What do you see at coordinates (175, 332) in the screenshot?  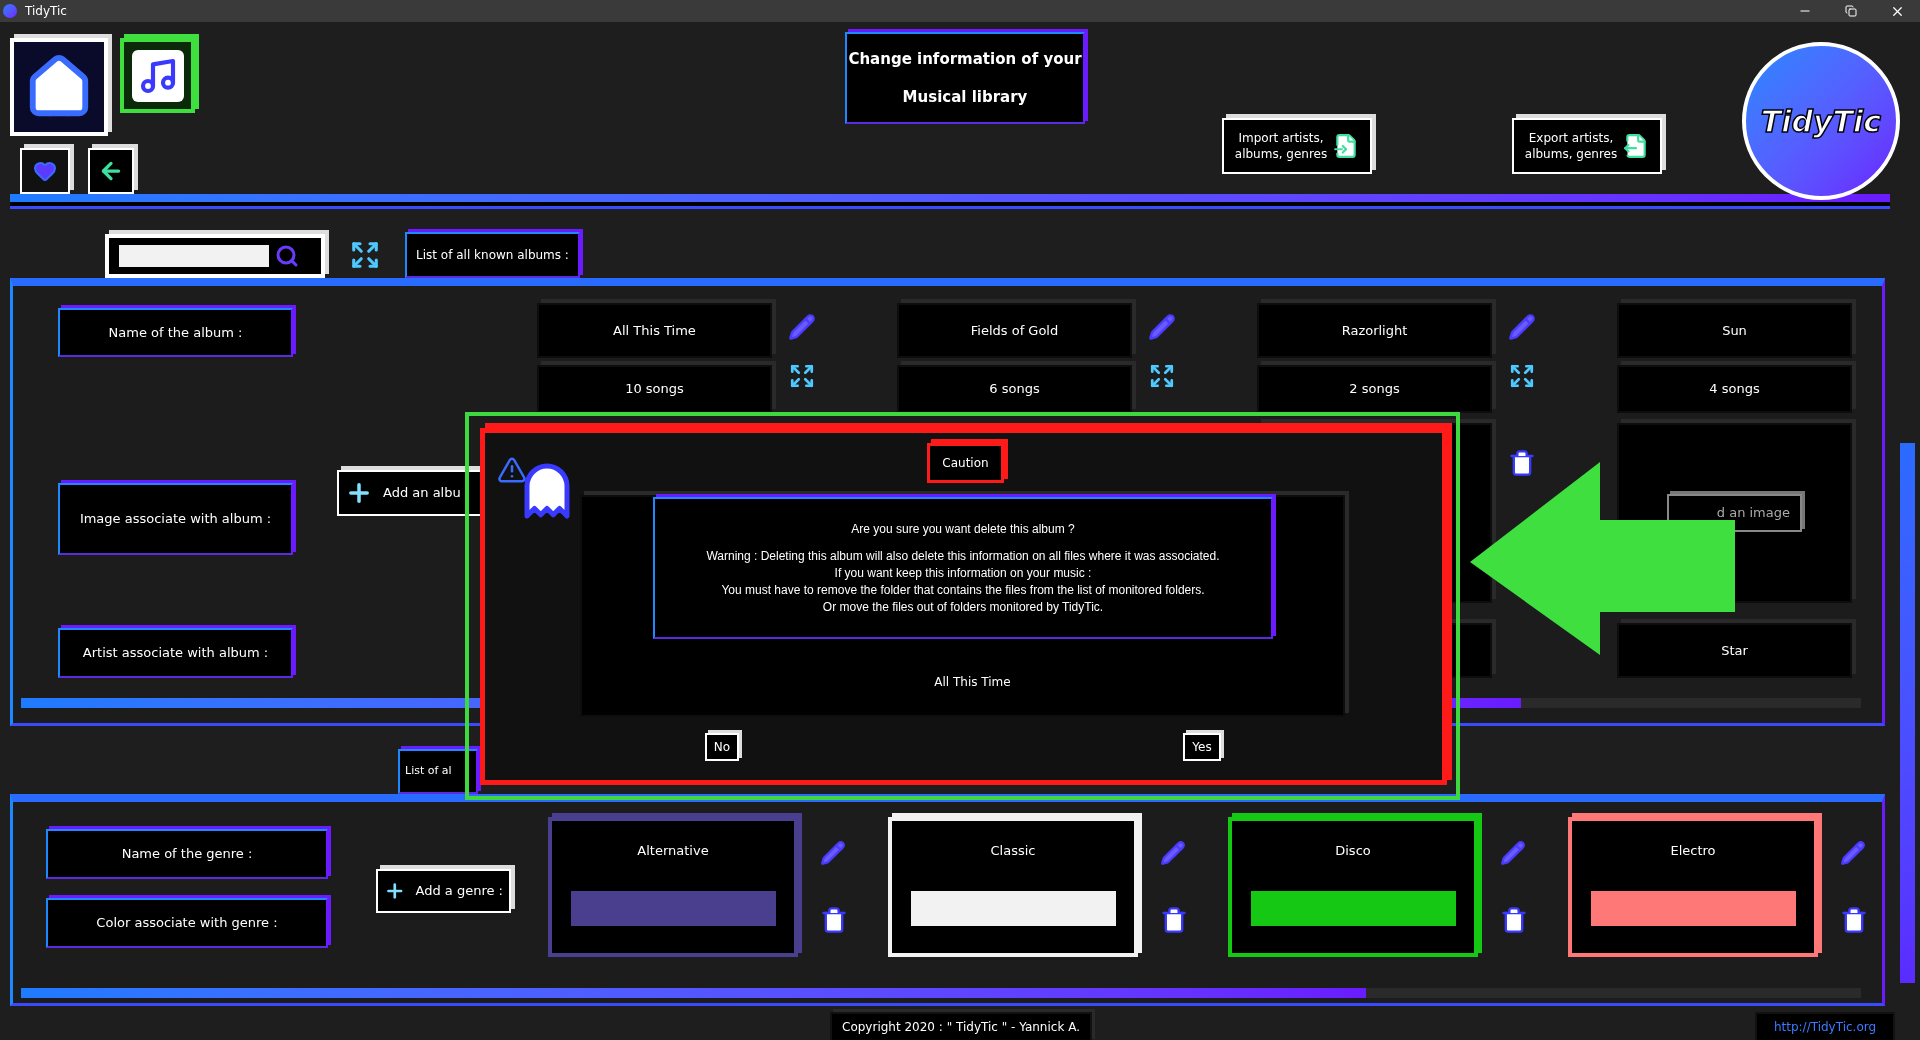 I see `field-label: Name of the album :` at bounding box center [175, 332].